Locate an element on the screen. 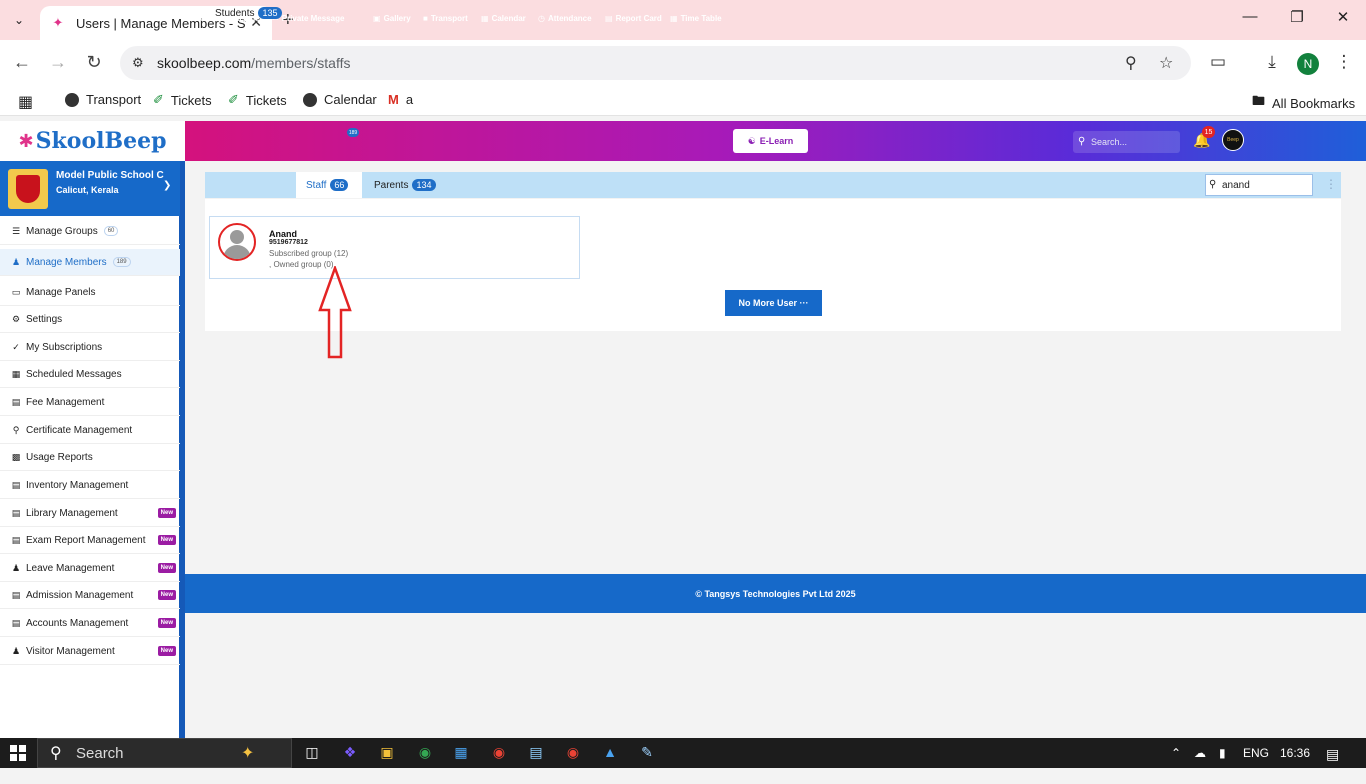 Image resolution: width=1366 pixels, height=784 pixels. more-options-icon: ⋮ is located at coordinates (1331, 184).